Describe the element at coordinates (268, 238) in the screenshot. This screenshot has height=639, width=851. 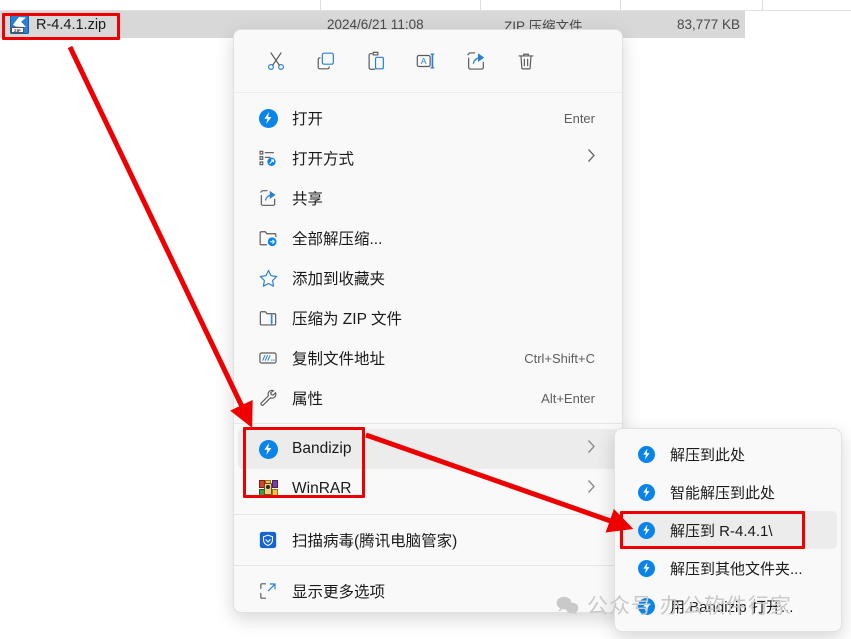
I see `extract-all-icon` at that location.